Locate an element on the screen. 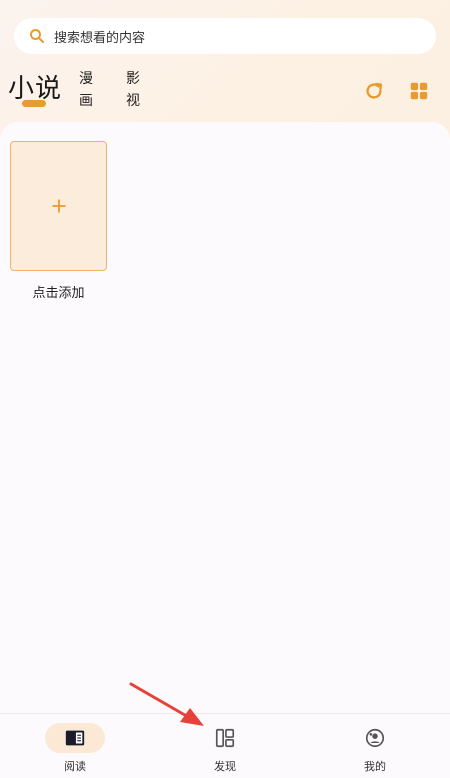 Image resolution: width=450 pixels, height=778 pixels. add-book-card is located at coordinates (58, 206).